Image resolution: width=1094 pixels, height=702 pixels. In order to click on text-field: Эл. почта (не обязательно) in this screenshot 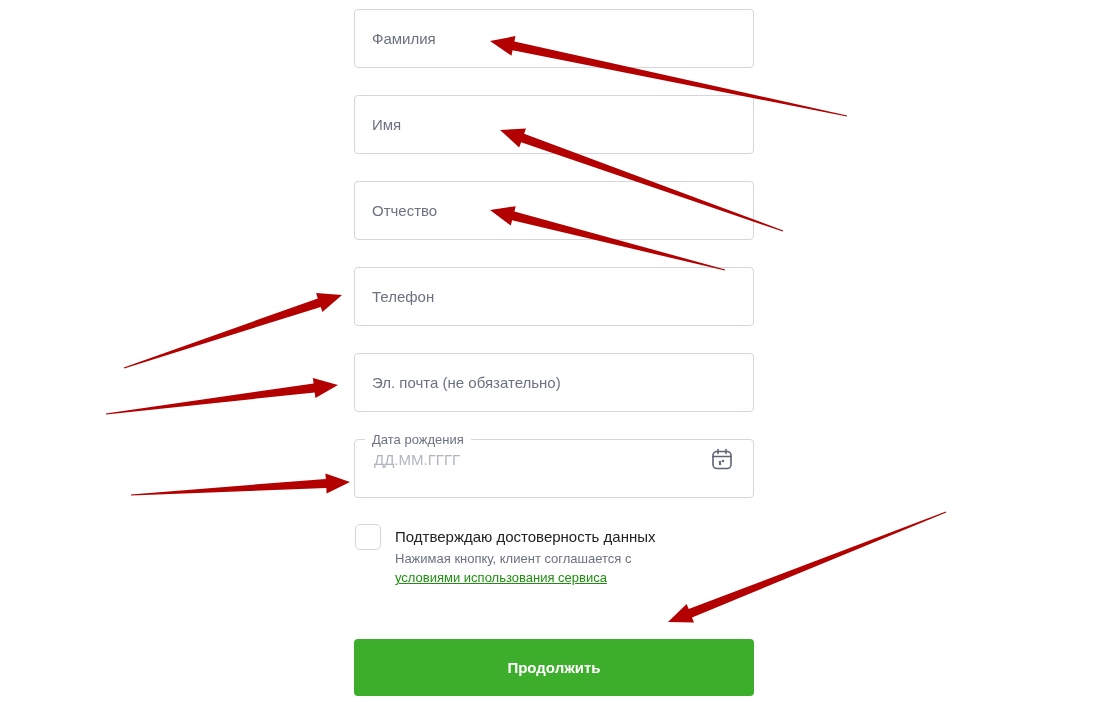, I will do `click(554, 382)`.